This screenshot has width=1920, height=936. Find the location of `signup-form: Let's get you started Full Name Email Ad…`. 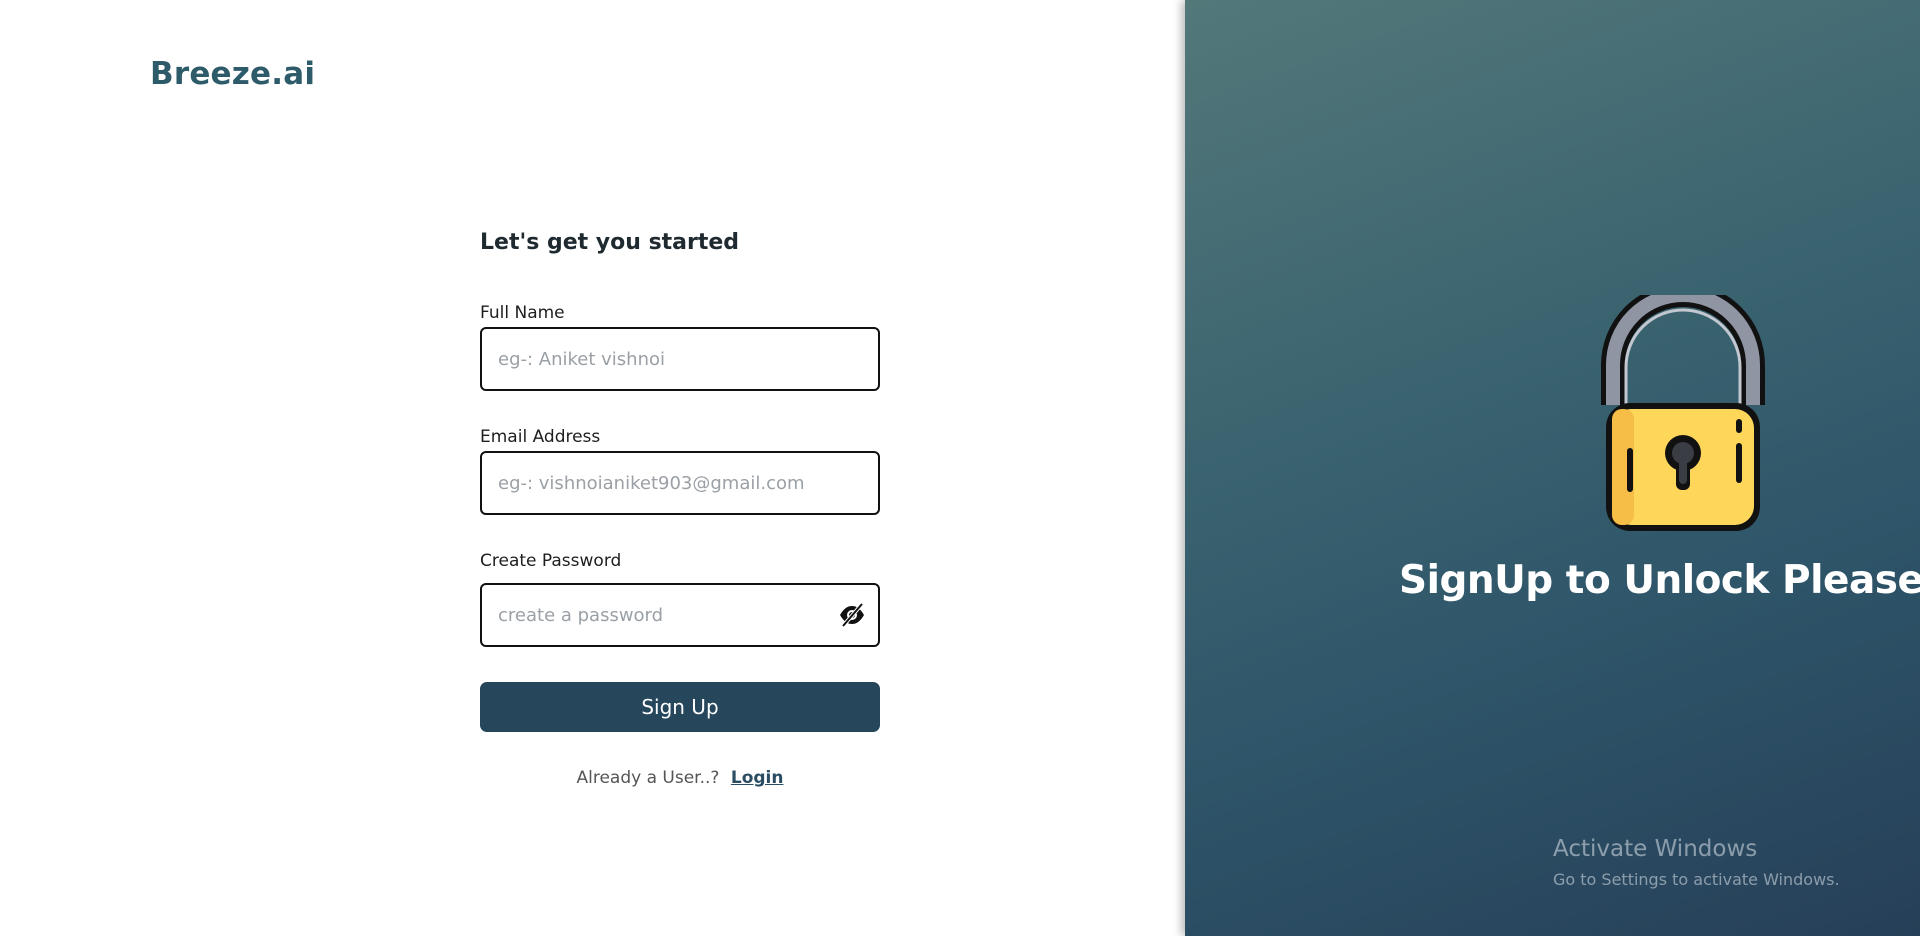

signup-form: Let's get you started Full Name Email Ad… is located at coordinates (680, 509).